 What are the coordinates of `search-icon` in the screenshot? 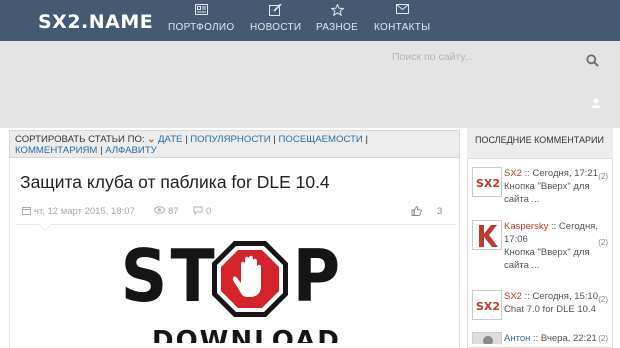 It's located at (592, 63).